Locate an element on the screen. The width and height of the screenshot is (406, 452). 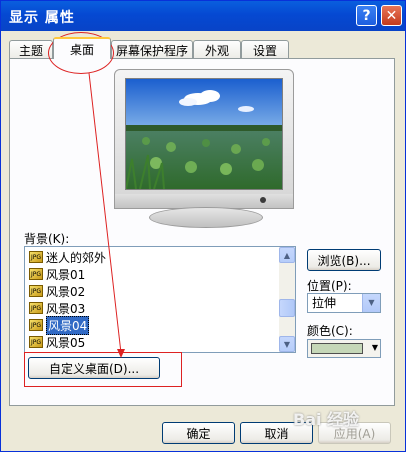
tab-desktop: 桌面 is located at coordinates (82, 48).